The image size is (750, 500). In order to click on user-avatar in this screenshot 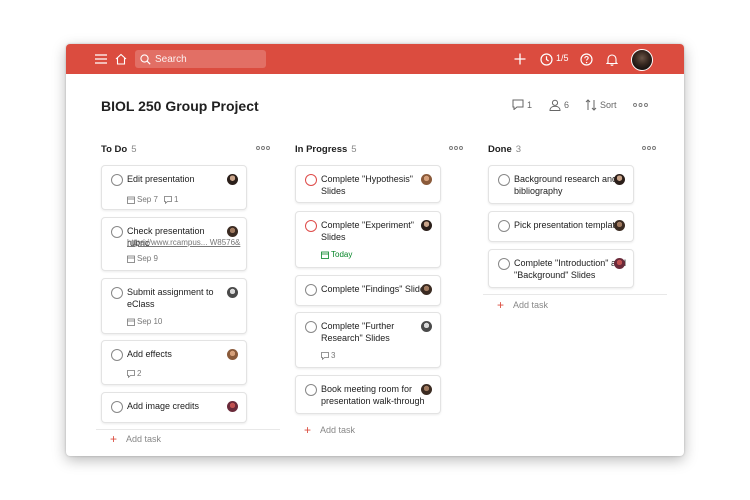, I will do `click(642, 60)`.